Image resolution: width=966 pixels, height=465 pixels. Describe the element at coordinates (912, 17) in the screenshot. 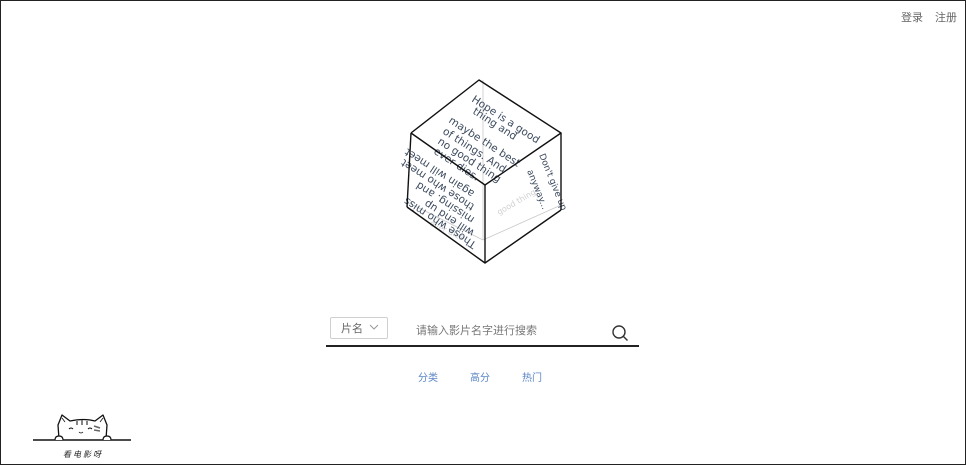

I see `login-link: 登录` at that location.